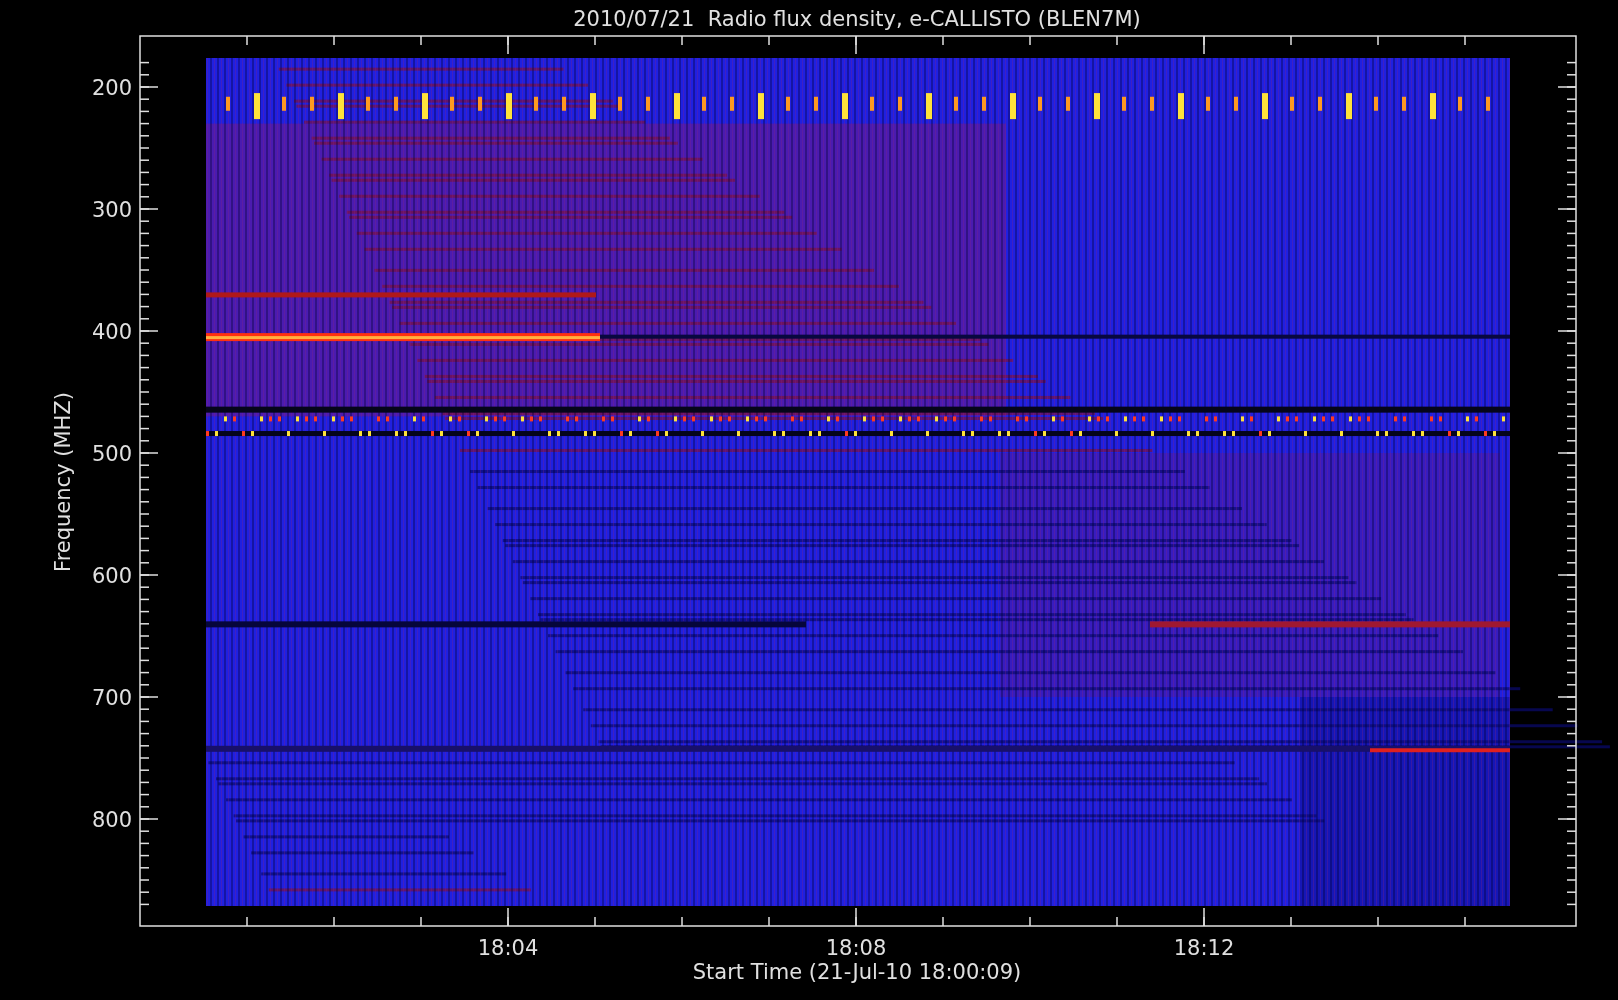 This screenshot has height=1000, width=1618. I want to click on tick-label: 300, so click(111, 210).